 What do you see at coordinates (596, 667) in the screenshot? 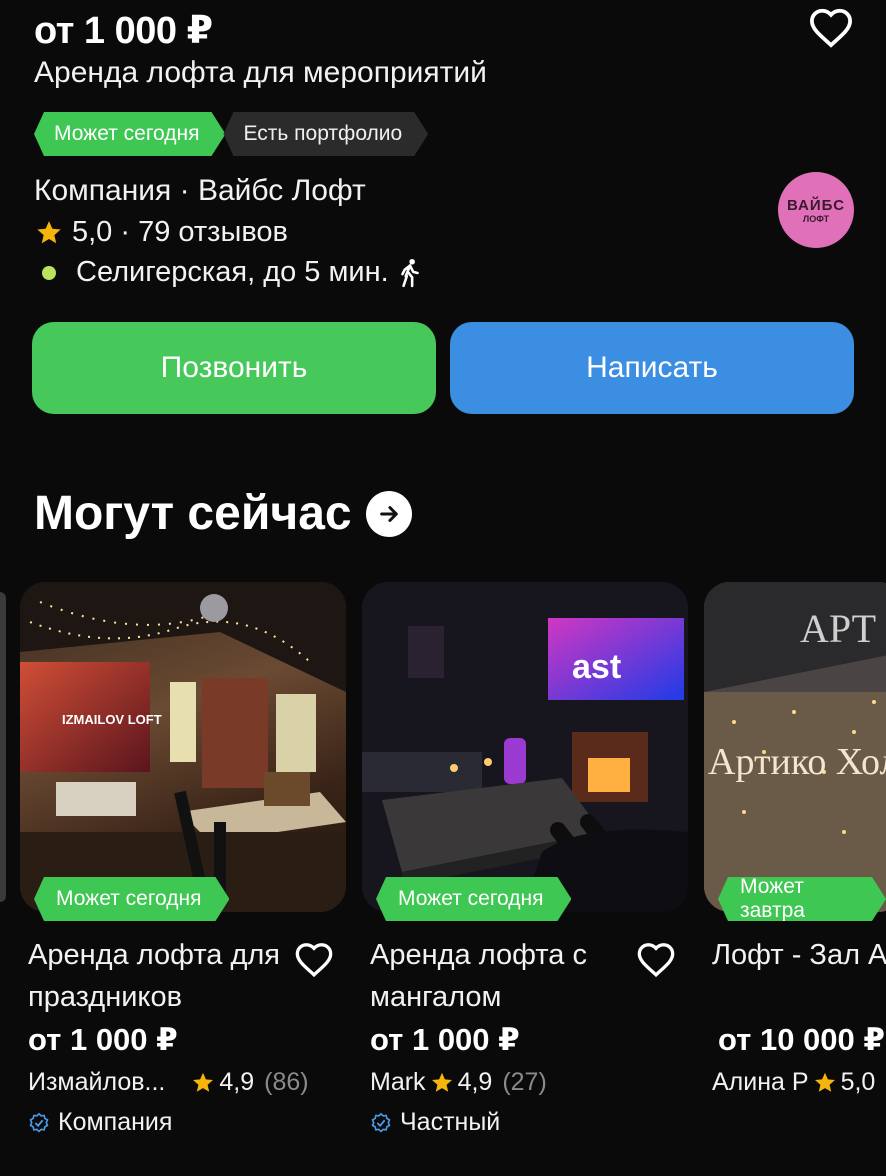
I see `card-image-2-logo: ast` at bounding box center [596, 667].